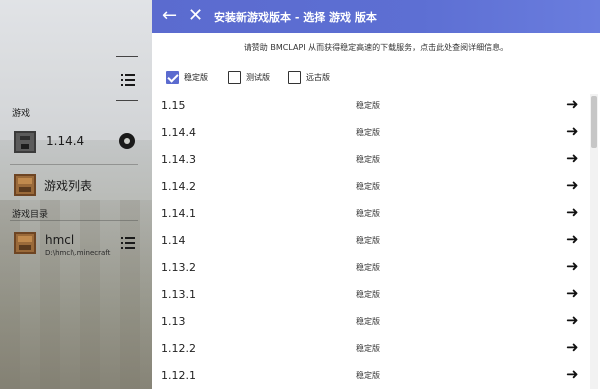 The width and height of the screenshot is (600, 389). I want to click on version-row: 1.14.2 稳定版 ➜, so click(372, 186).